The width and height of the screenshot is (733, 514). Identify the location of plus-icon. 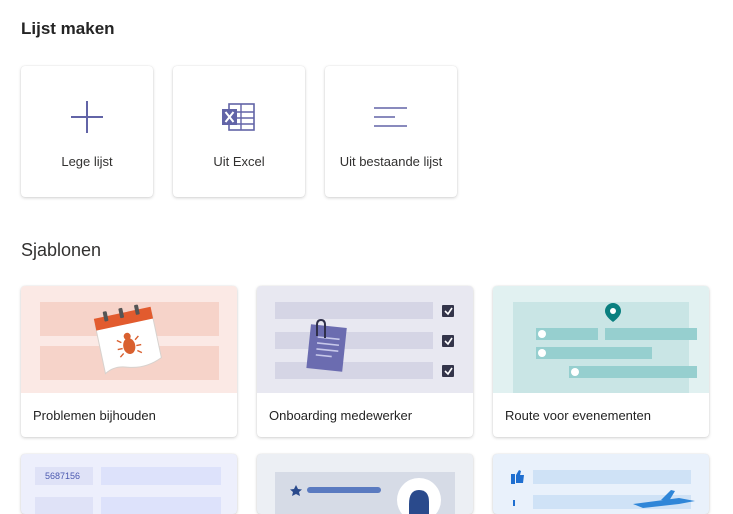
(87, 117).